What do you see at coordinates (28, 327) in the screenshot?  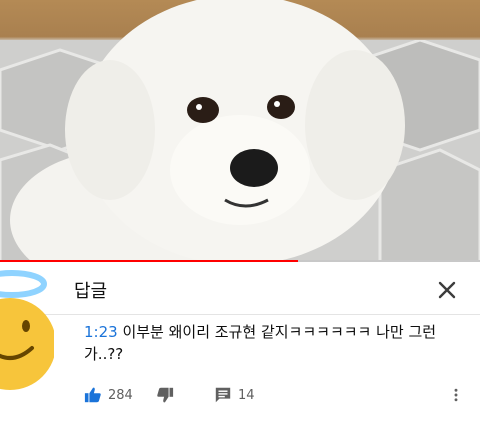 I see `angel-smiley-icon` at bounding box center [28, 327].